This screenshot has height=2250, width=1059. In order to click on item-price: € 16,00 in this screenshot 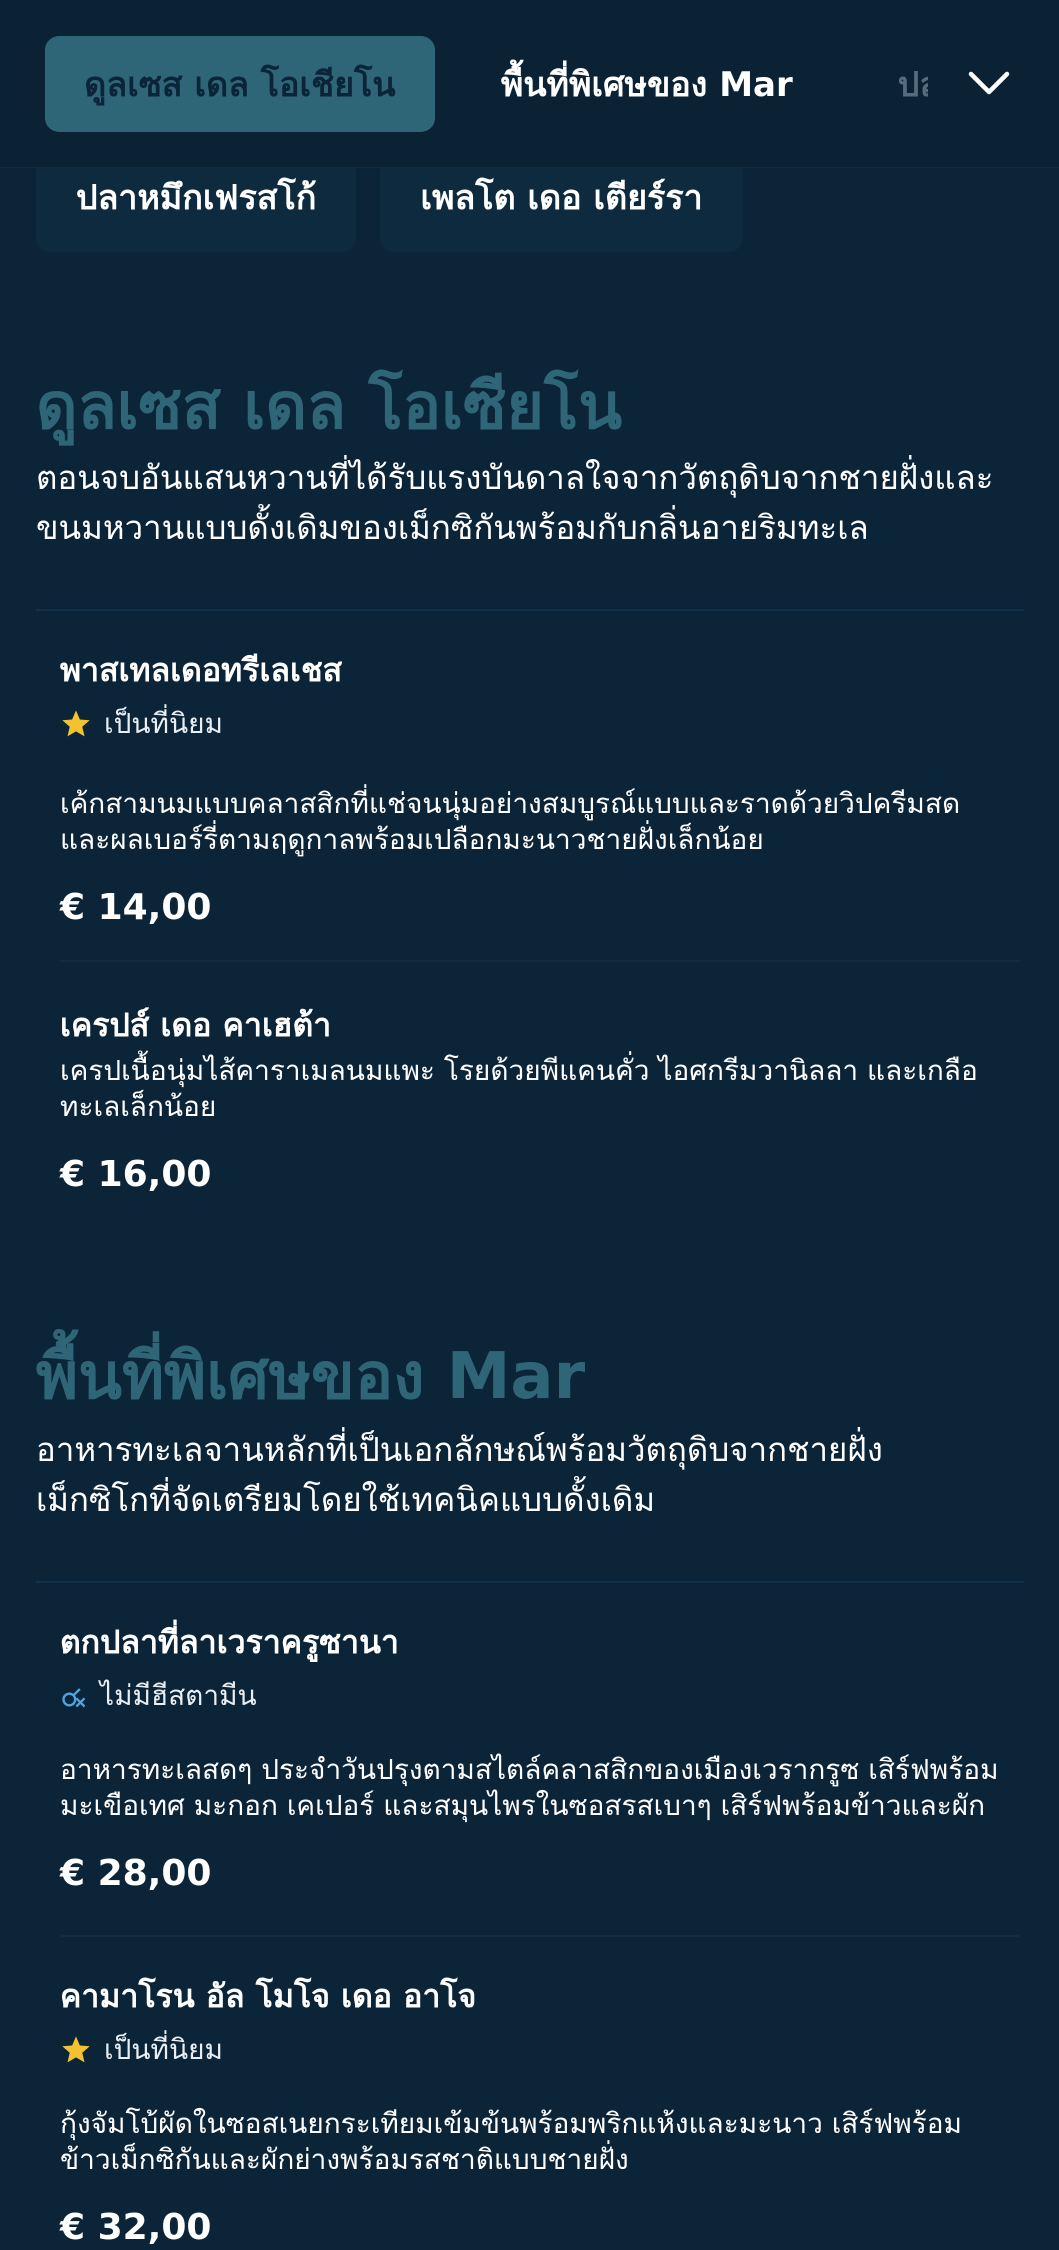, I will do `click(136, 1174)`.